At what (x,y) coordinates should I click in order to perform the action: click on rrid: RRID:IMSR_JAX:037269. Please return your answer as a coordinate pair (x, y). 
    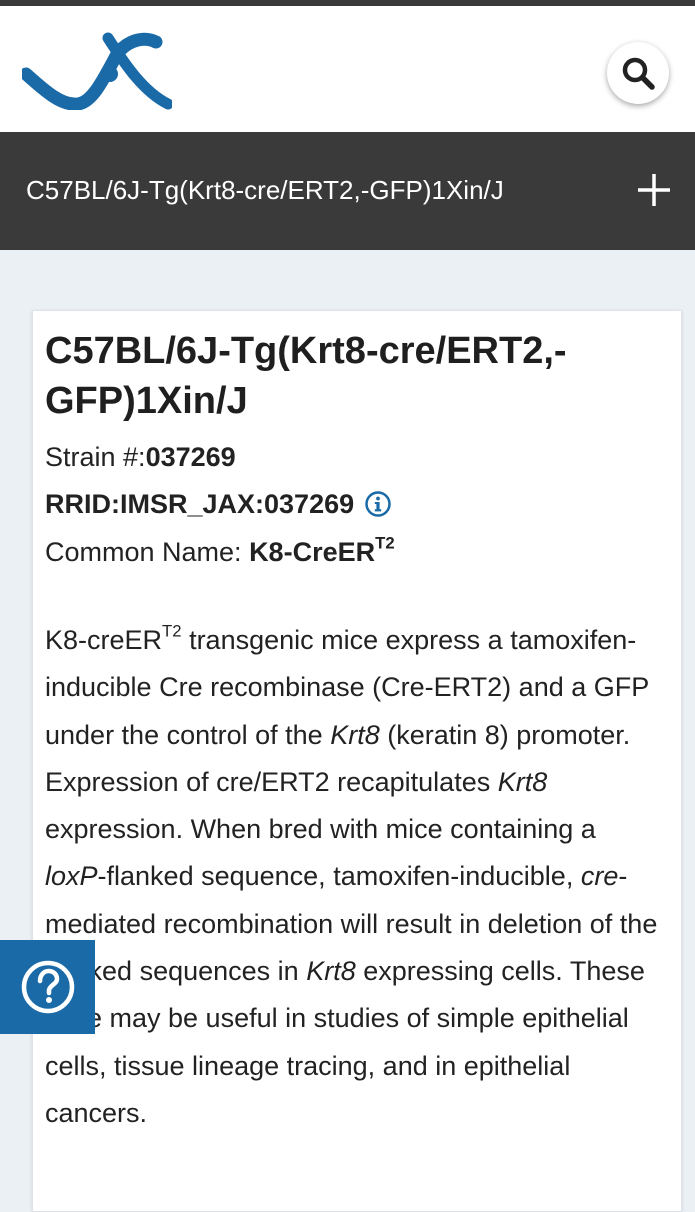
    Looking at the image, I should click on (200, 504).